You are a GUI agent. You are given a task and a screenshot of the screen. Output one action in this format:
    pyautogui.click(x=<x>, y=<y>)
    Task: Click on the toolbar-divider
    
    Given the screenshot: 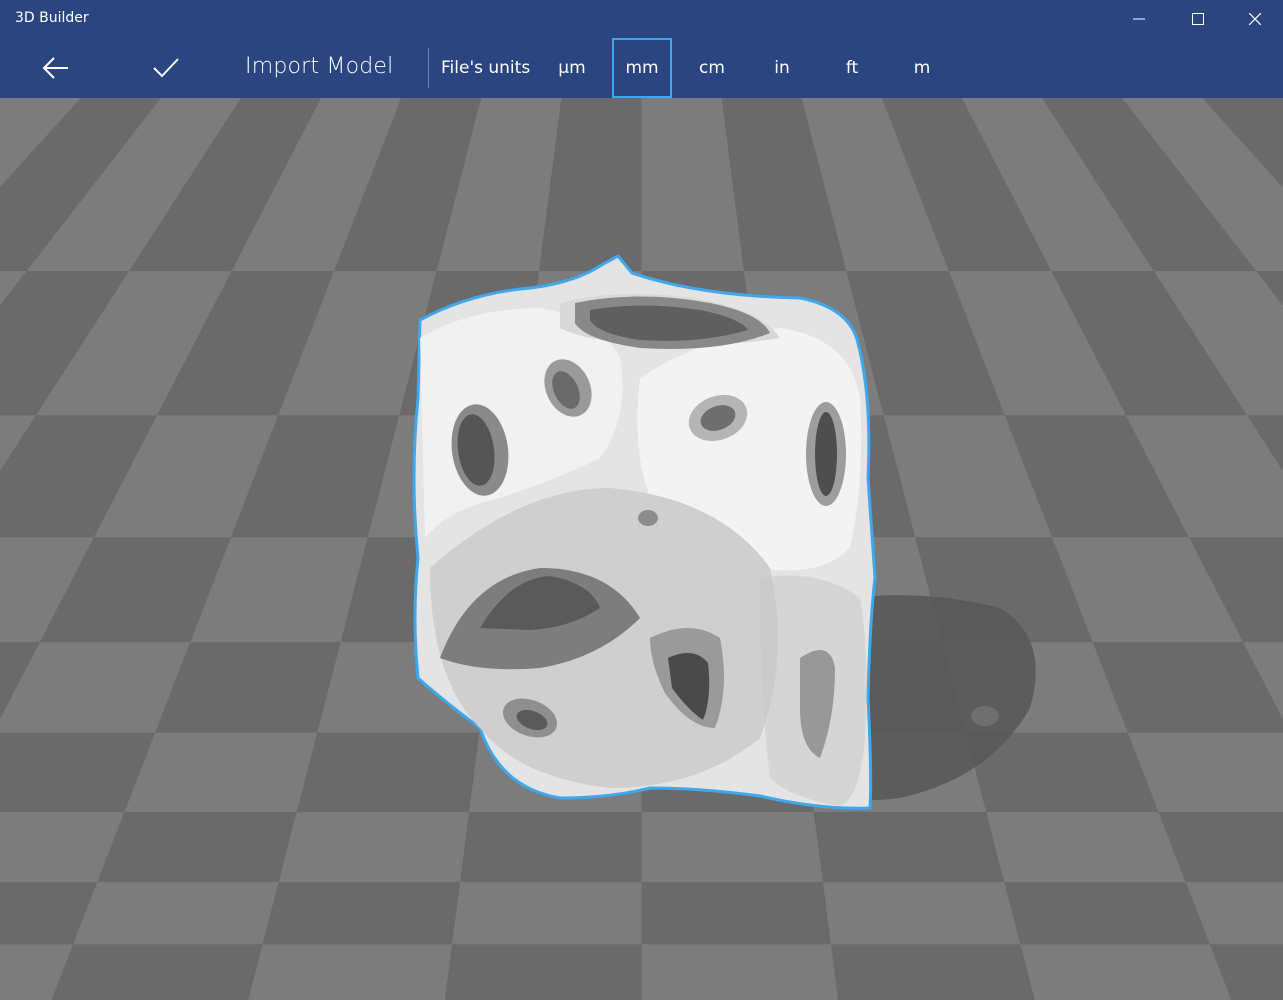 What is the action you would take?
    pyautogui.click(x=428, y=68)
    